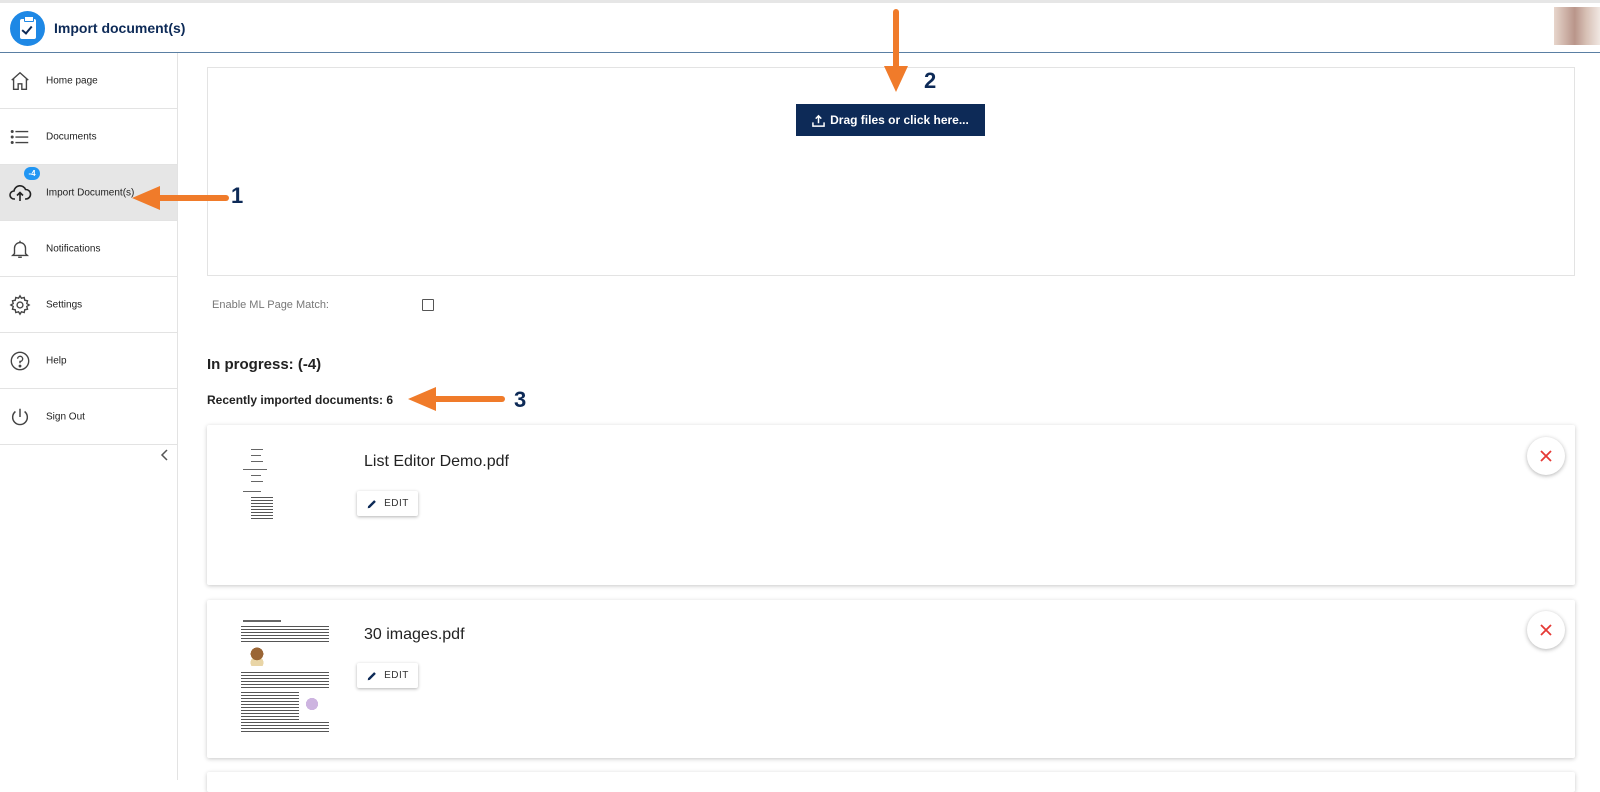 This screenshot has height=792, width=1600. I want to click on sidebar-item-documents: Documents, so click(88, 137).